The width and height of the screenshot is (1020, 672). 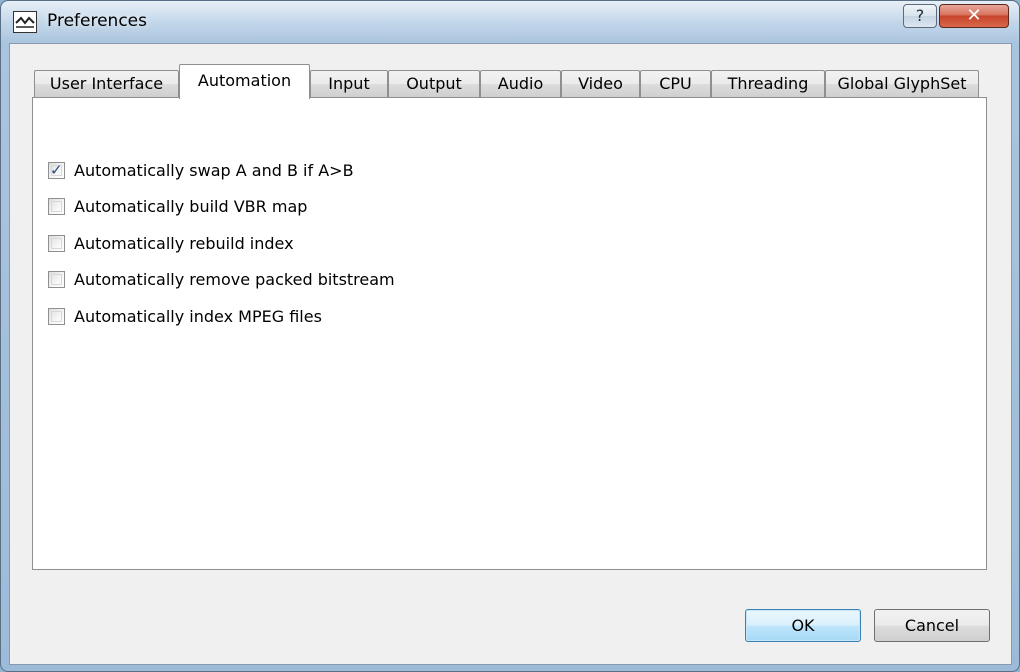 What do you see at coordinates (191, 206) in the screenshot?
I see `option-label: Automatically build VBR map` at bounding box center [191, 206].